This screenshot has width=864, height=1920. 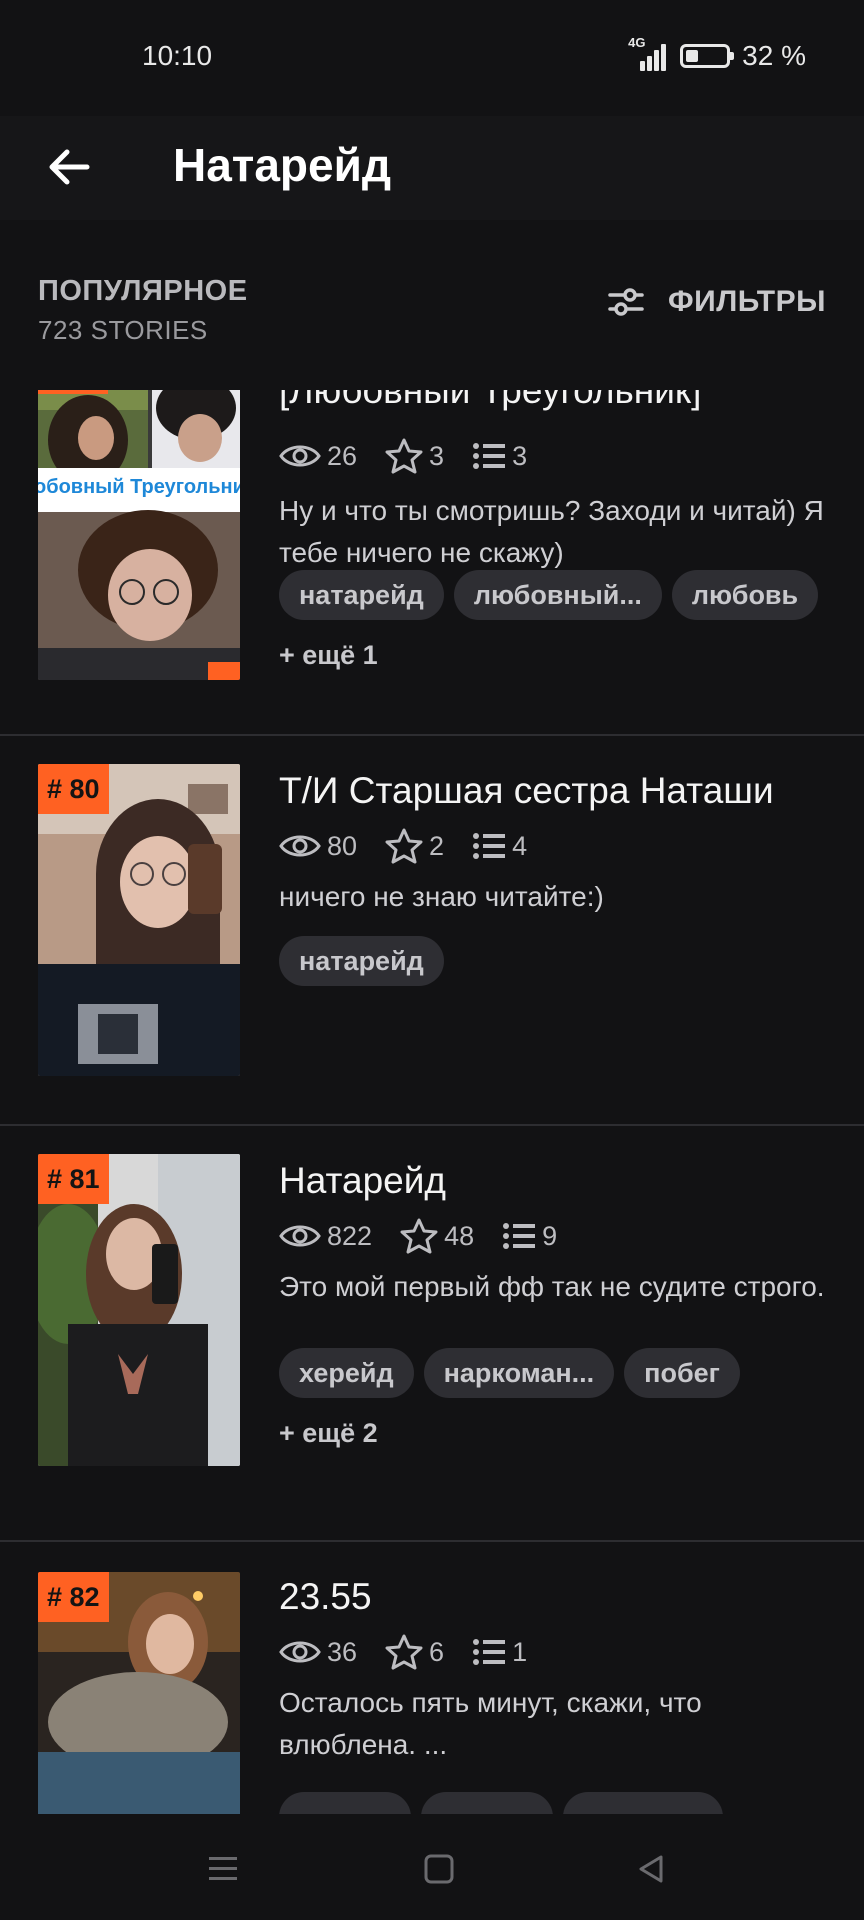 I want to click on app-bar: Натарейд, so click(x=432, y=168).